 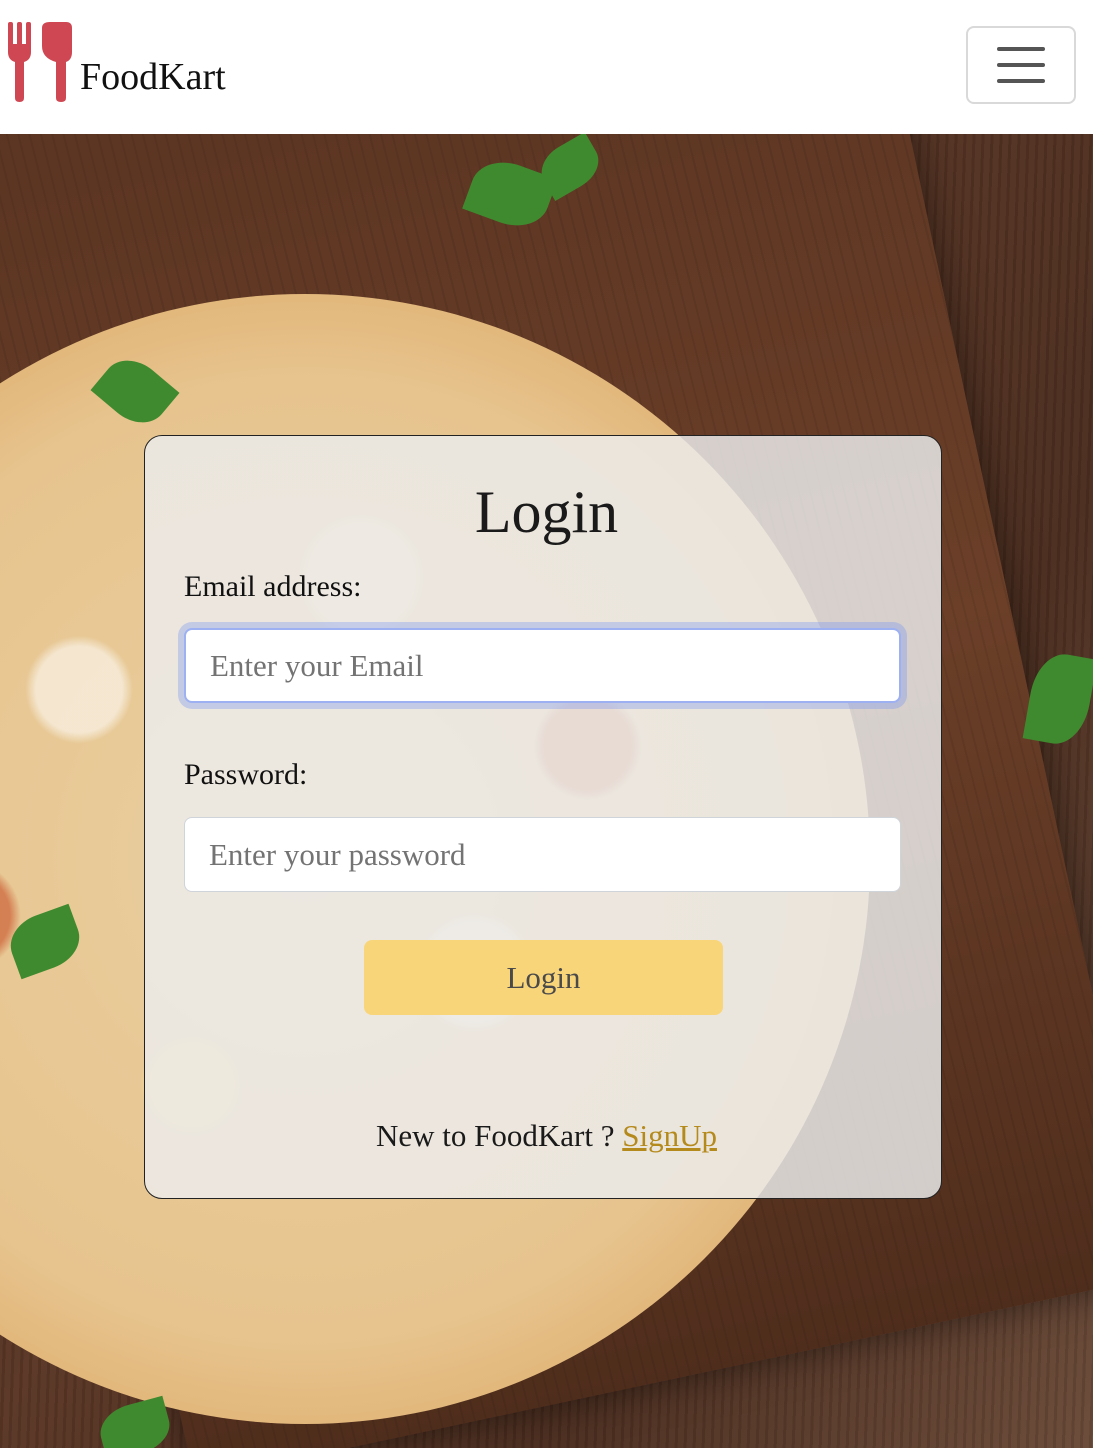 I want to click on brand: FoodKart, so click(x=117, y=62).